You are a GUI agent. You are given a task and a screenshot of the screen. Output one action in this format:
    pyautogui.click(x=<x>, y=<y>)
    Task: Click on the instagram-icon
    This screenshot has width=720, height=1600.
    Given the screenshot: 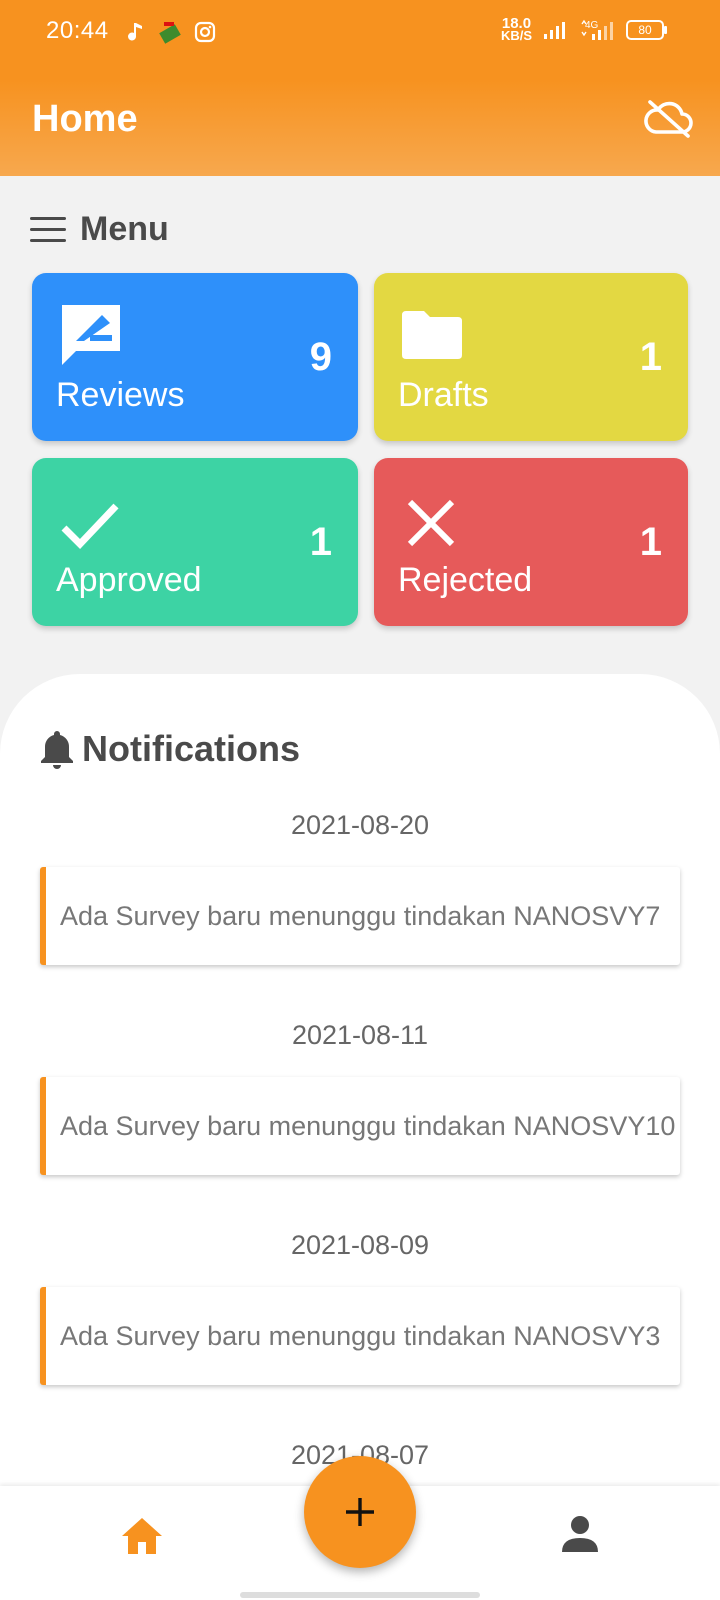 What is the action you would take?
    pyautogui.click(x=205, y=32)
    